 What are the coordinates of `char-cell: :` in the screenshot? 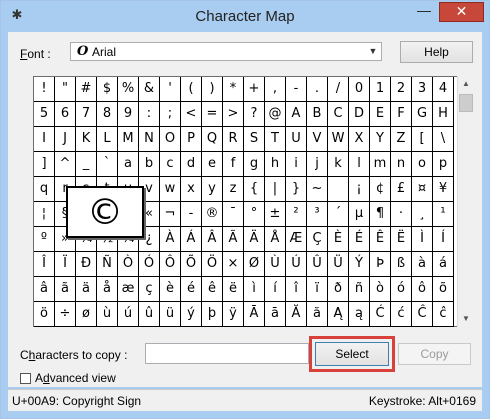 It's located at (149, 114).